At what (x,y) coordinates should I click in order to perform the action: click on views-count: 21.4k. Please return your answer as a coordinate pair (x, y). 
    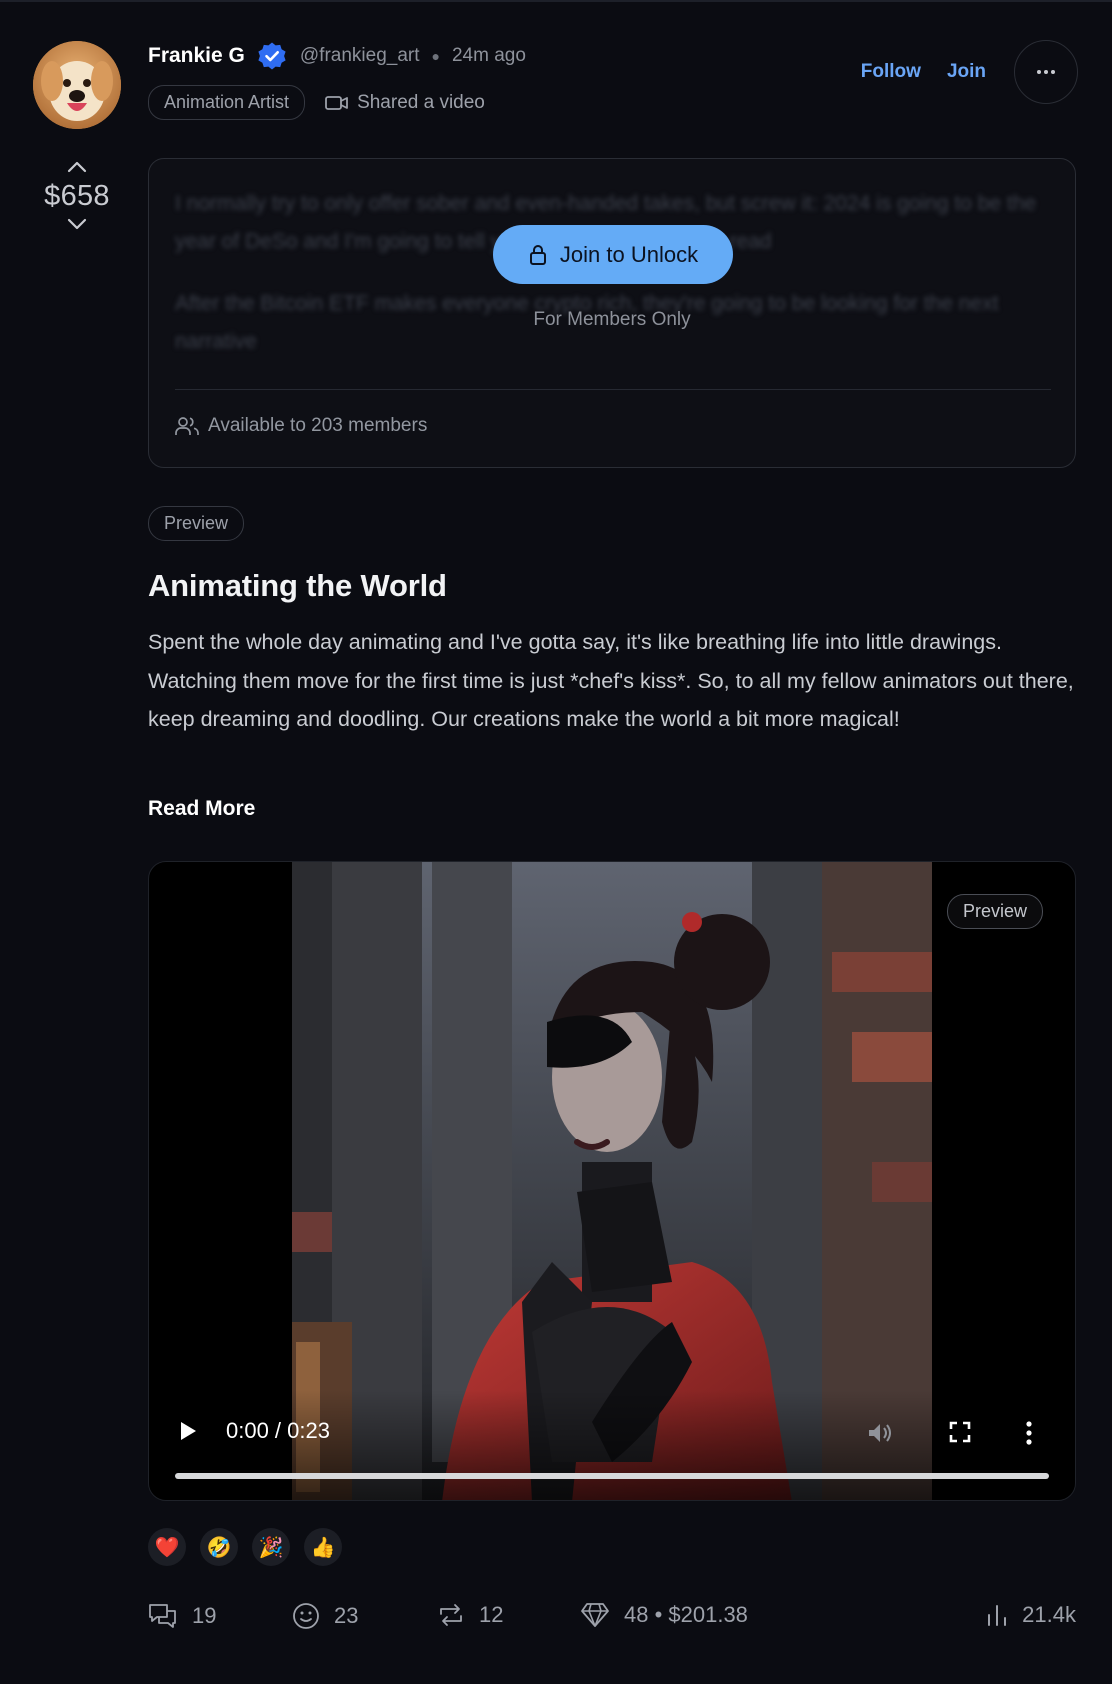
    Looking at the image, I should click on (1049, 1614).